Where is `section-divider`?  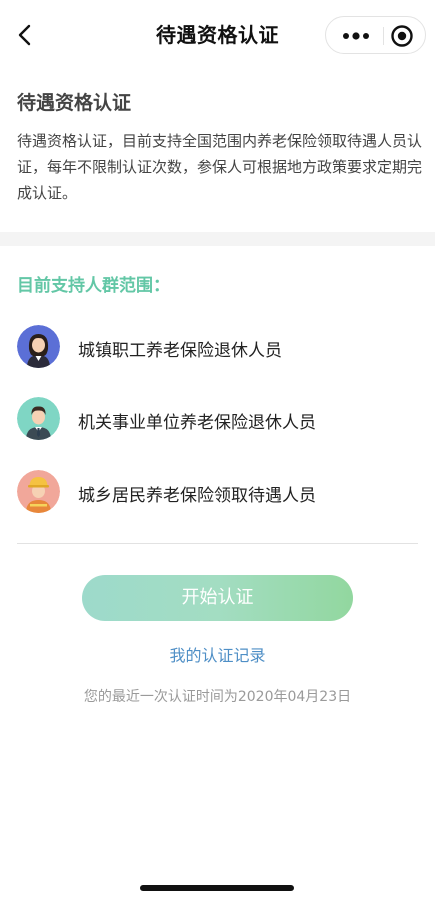 section-divider is located at coordinates (217, 239).